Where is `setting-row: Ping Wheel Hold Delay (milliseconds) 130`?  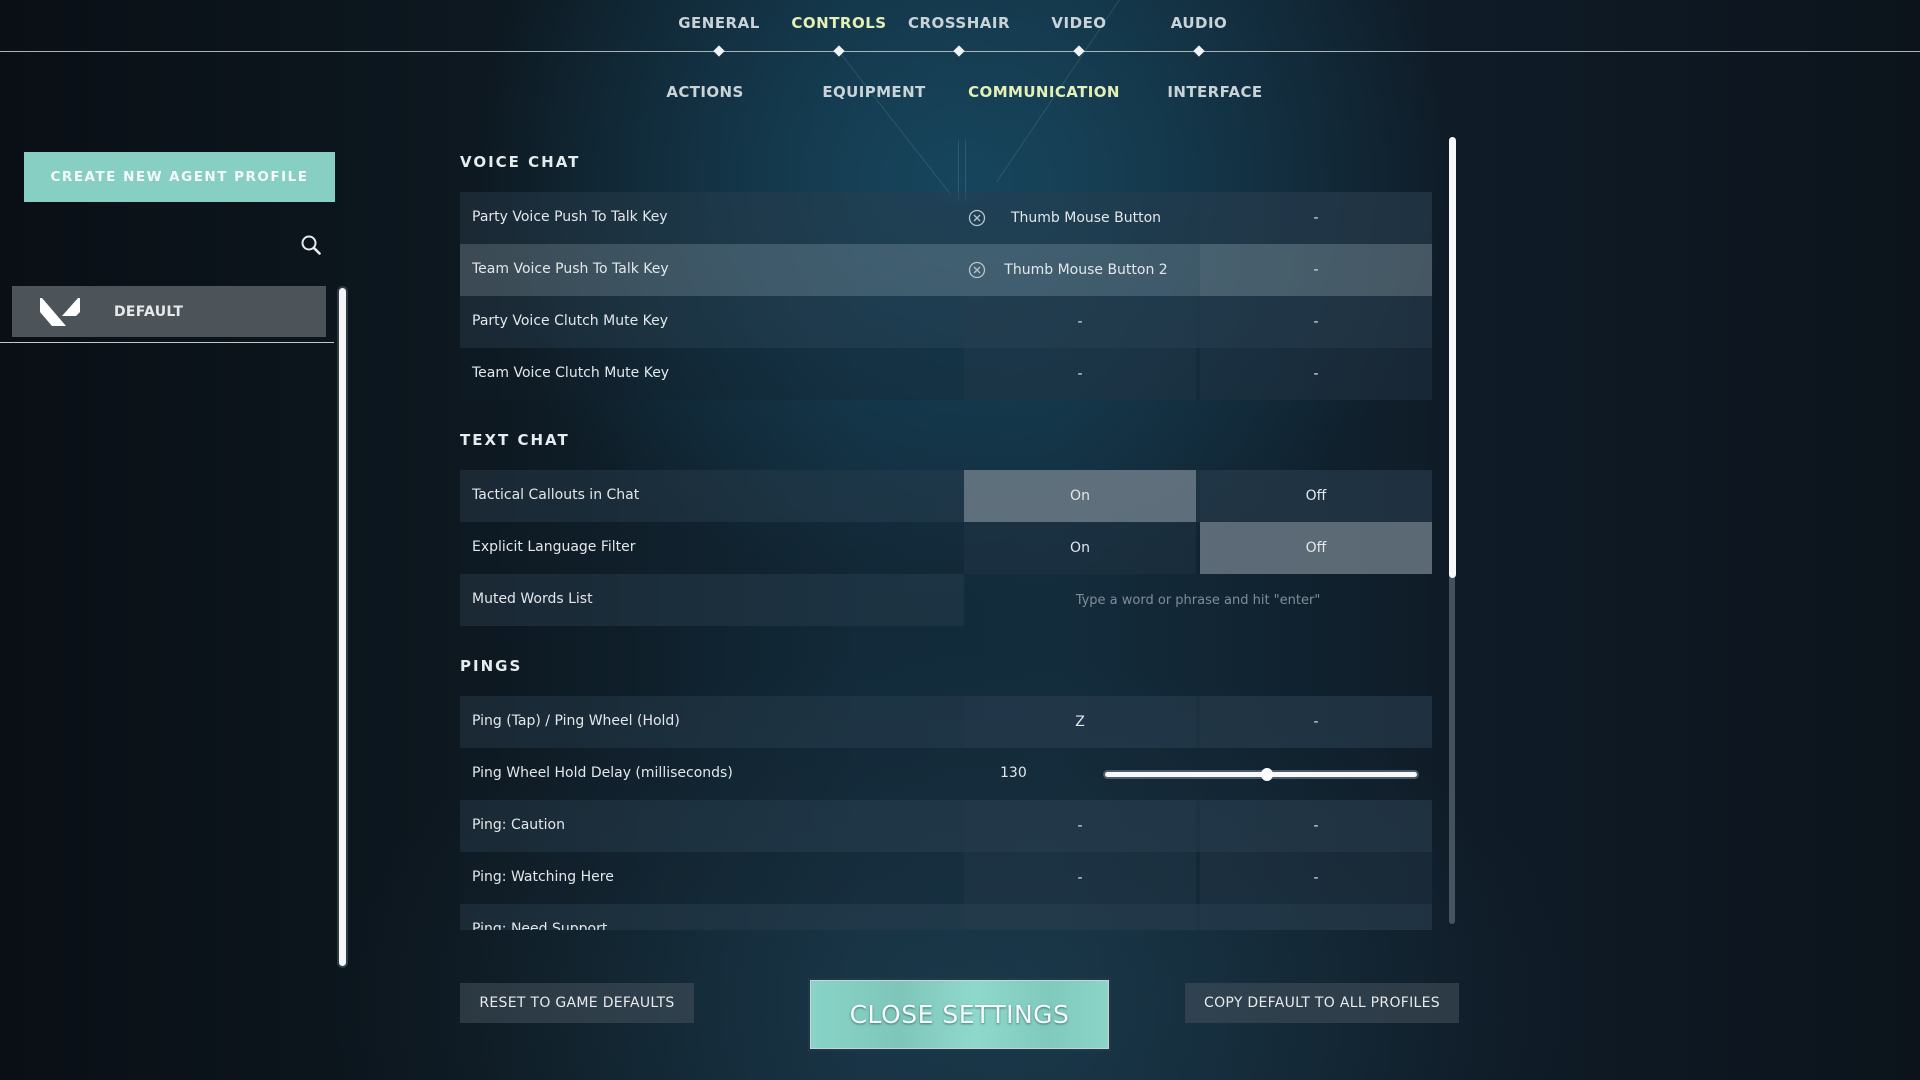 setting-row: Ping Wheel Hold Delay (milliseconds) 130 is located at coordinates (946, 774).